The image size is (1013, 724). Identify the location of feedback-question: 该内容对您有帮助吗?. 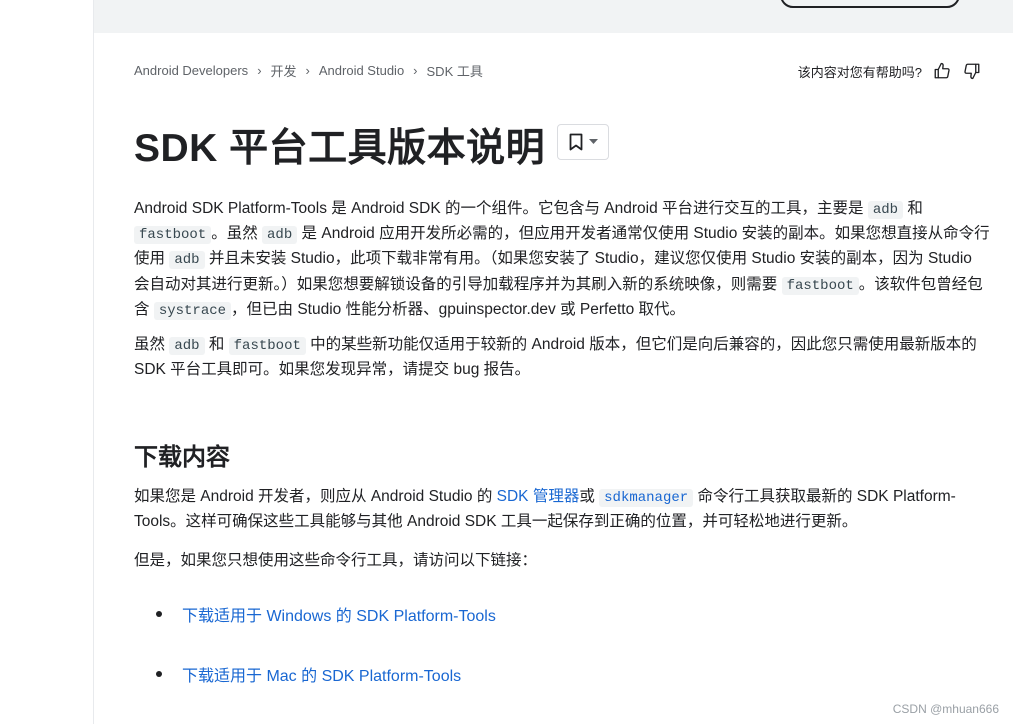
(859, 72).